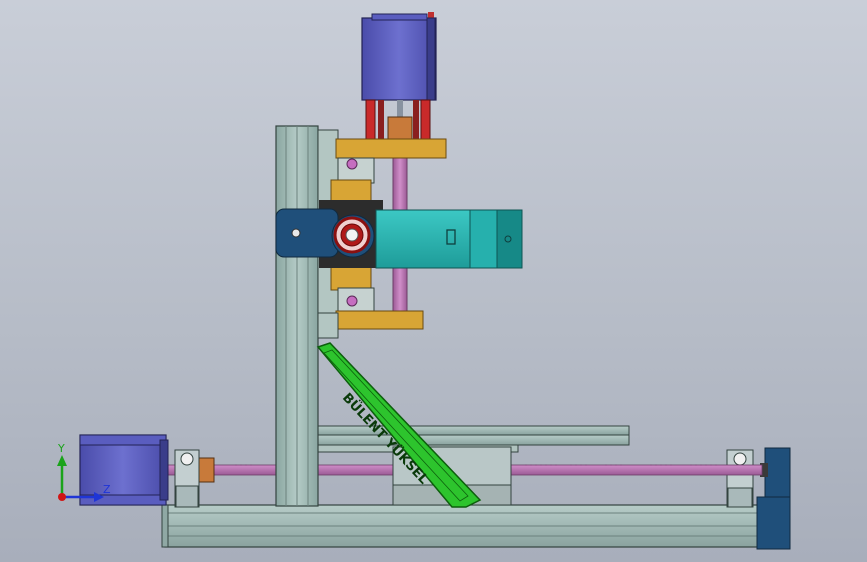 The width and height of the screenshot is (867, 562). Describe the element at coordinates (400, 121) in the screenshot. I see `y-motor-coupler` at that location.